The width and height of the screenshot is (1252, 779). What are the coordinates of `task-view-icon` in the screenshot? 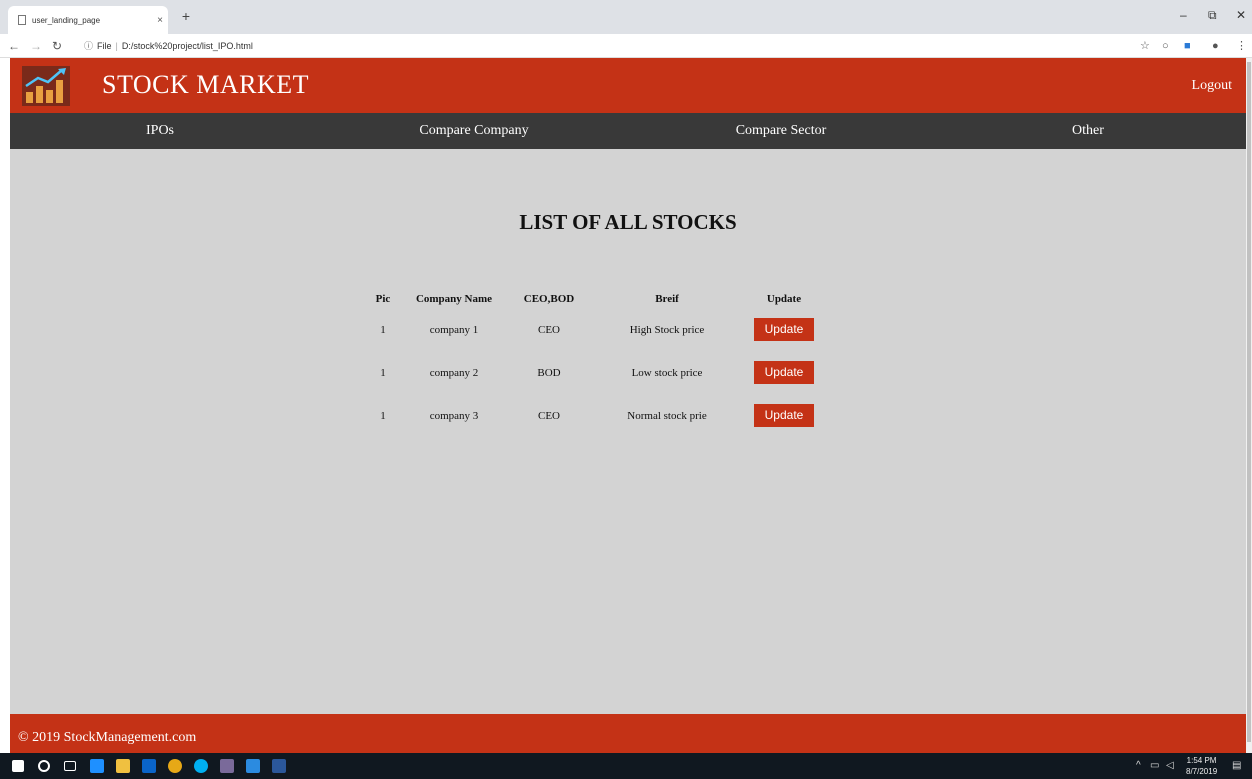 It's located at (70, 766).